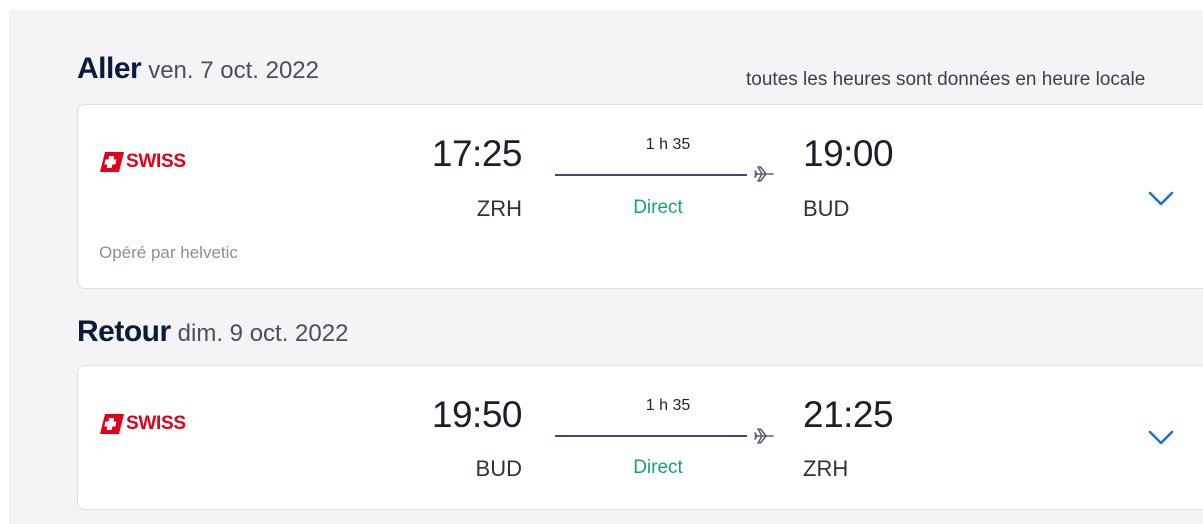  Describe the element at coordinates (233, 70) in the screenshot. I see `outbound-date: ven. 7 oct. 2022` at that location.